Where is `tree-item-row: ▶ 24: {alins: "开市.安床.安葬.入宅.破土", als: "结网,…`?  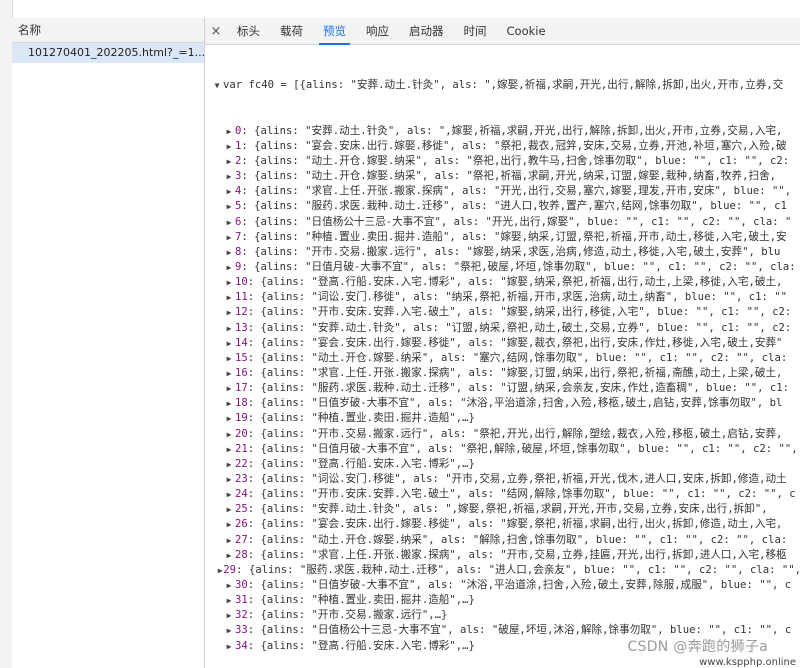 tree-item-row: ▶ 24: {alins: "开市.安床.安葬.入宅.破土", als: "结网,… is located at coordinates (505, 494).